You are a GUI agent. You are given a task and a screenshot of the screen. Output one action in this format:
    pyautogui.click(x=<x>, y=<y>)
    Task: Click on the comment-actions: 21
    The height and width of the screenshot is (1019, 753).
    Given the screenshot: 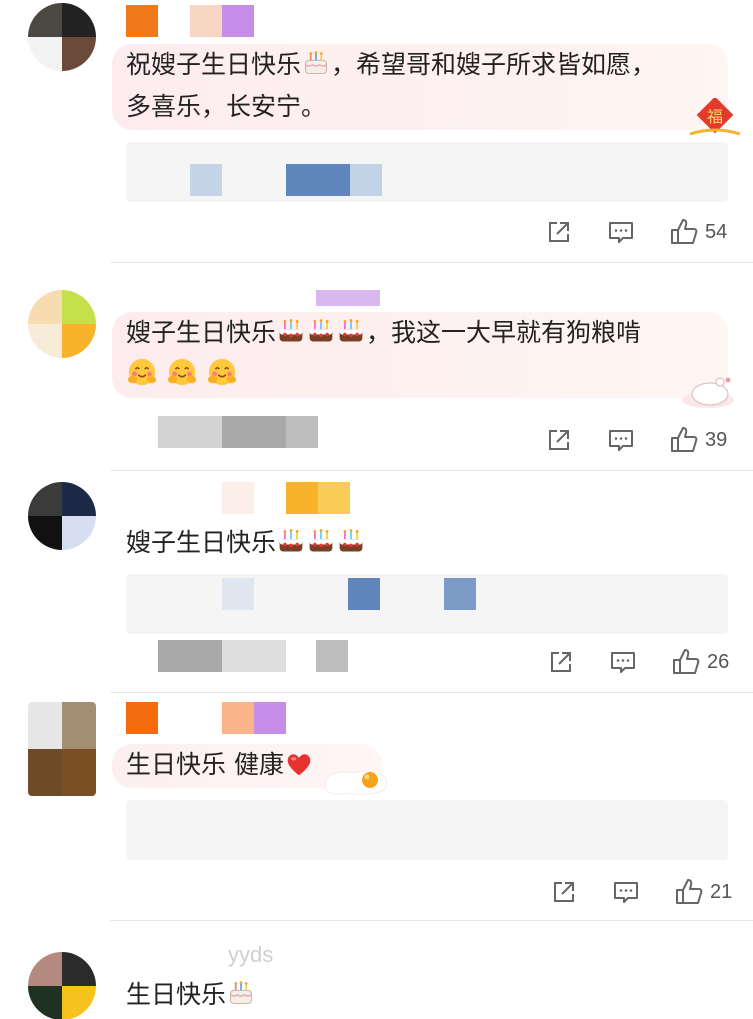 What is the action you would take?
    pyautogui.click(x=641, y=892)
    